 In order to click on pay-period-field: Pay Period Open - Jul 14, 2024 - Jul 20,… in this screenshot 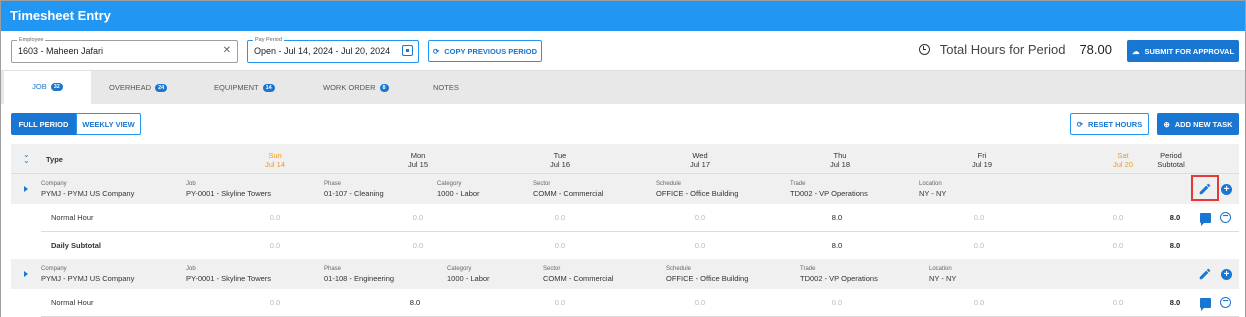, I will do `click(333, 49)`.